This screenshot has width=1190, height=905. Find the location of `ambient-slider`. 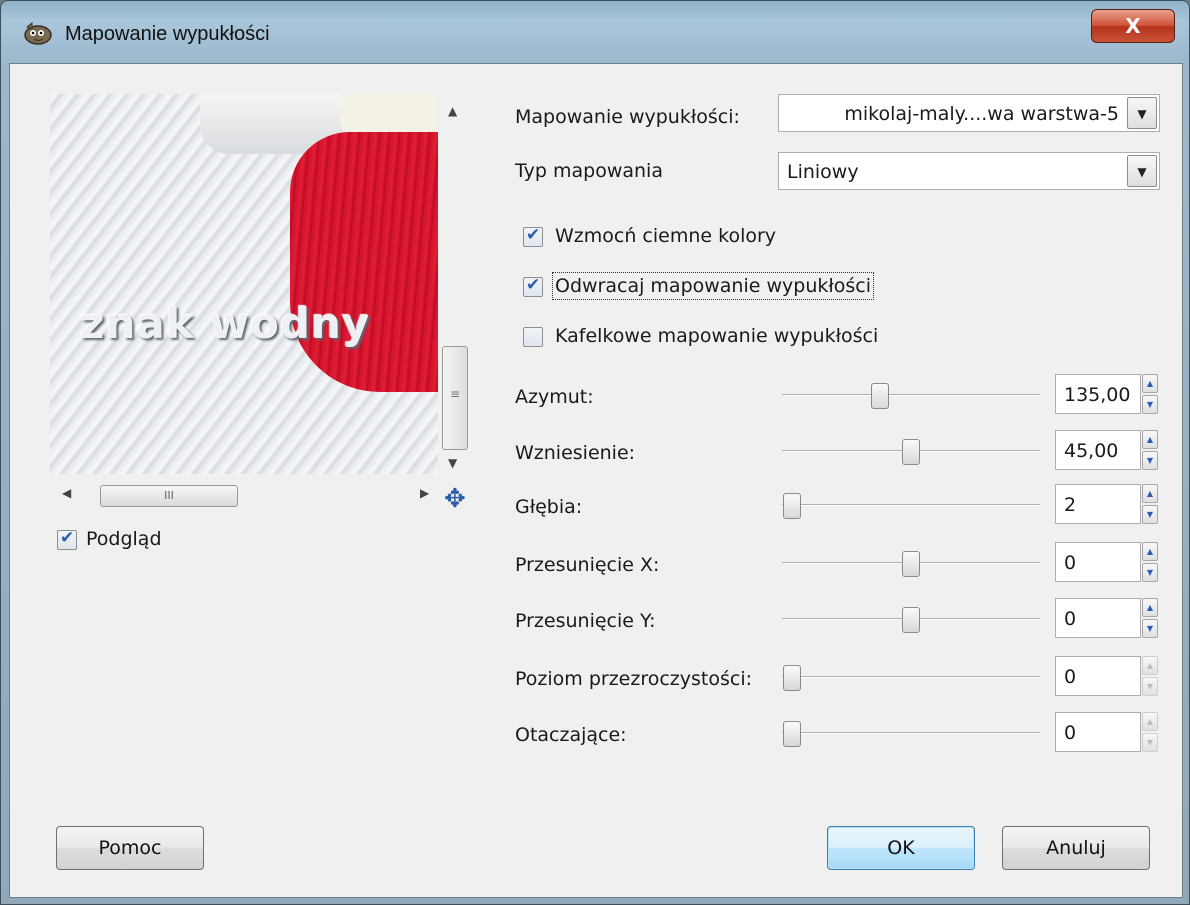

ambient-slider is located at coordinates (911, 733).